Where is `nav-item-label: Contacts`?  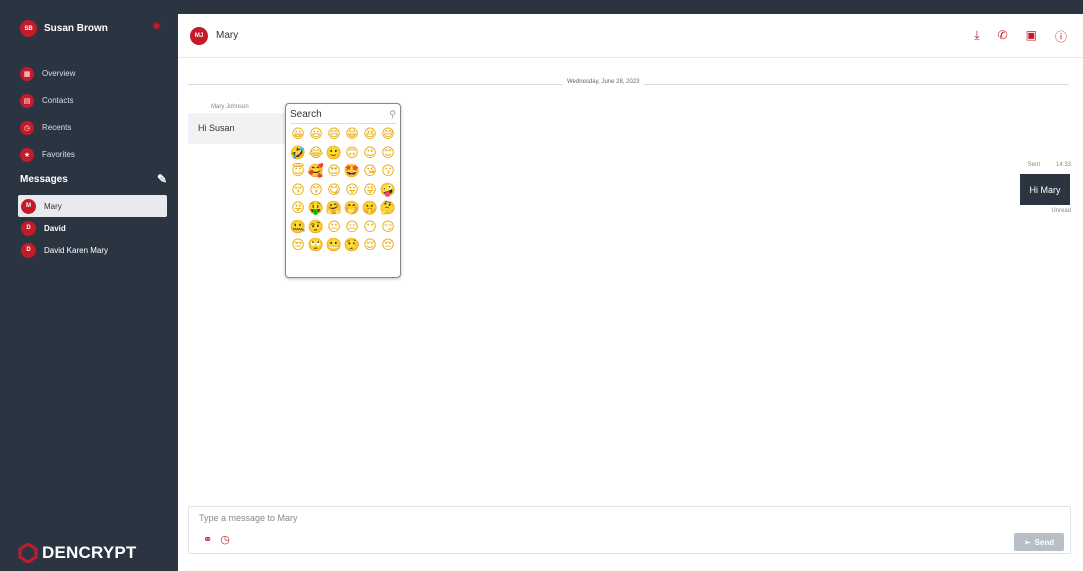 nav-item-label: Contacts is located at coordinates (58, 100).